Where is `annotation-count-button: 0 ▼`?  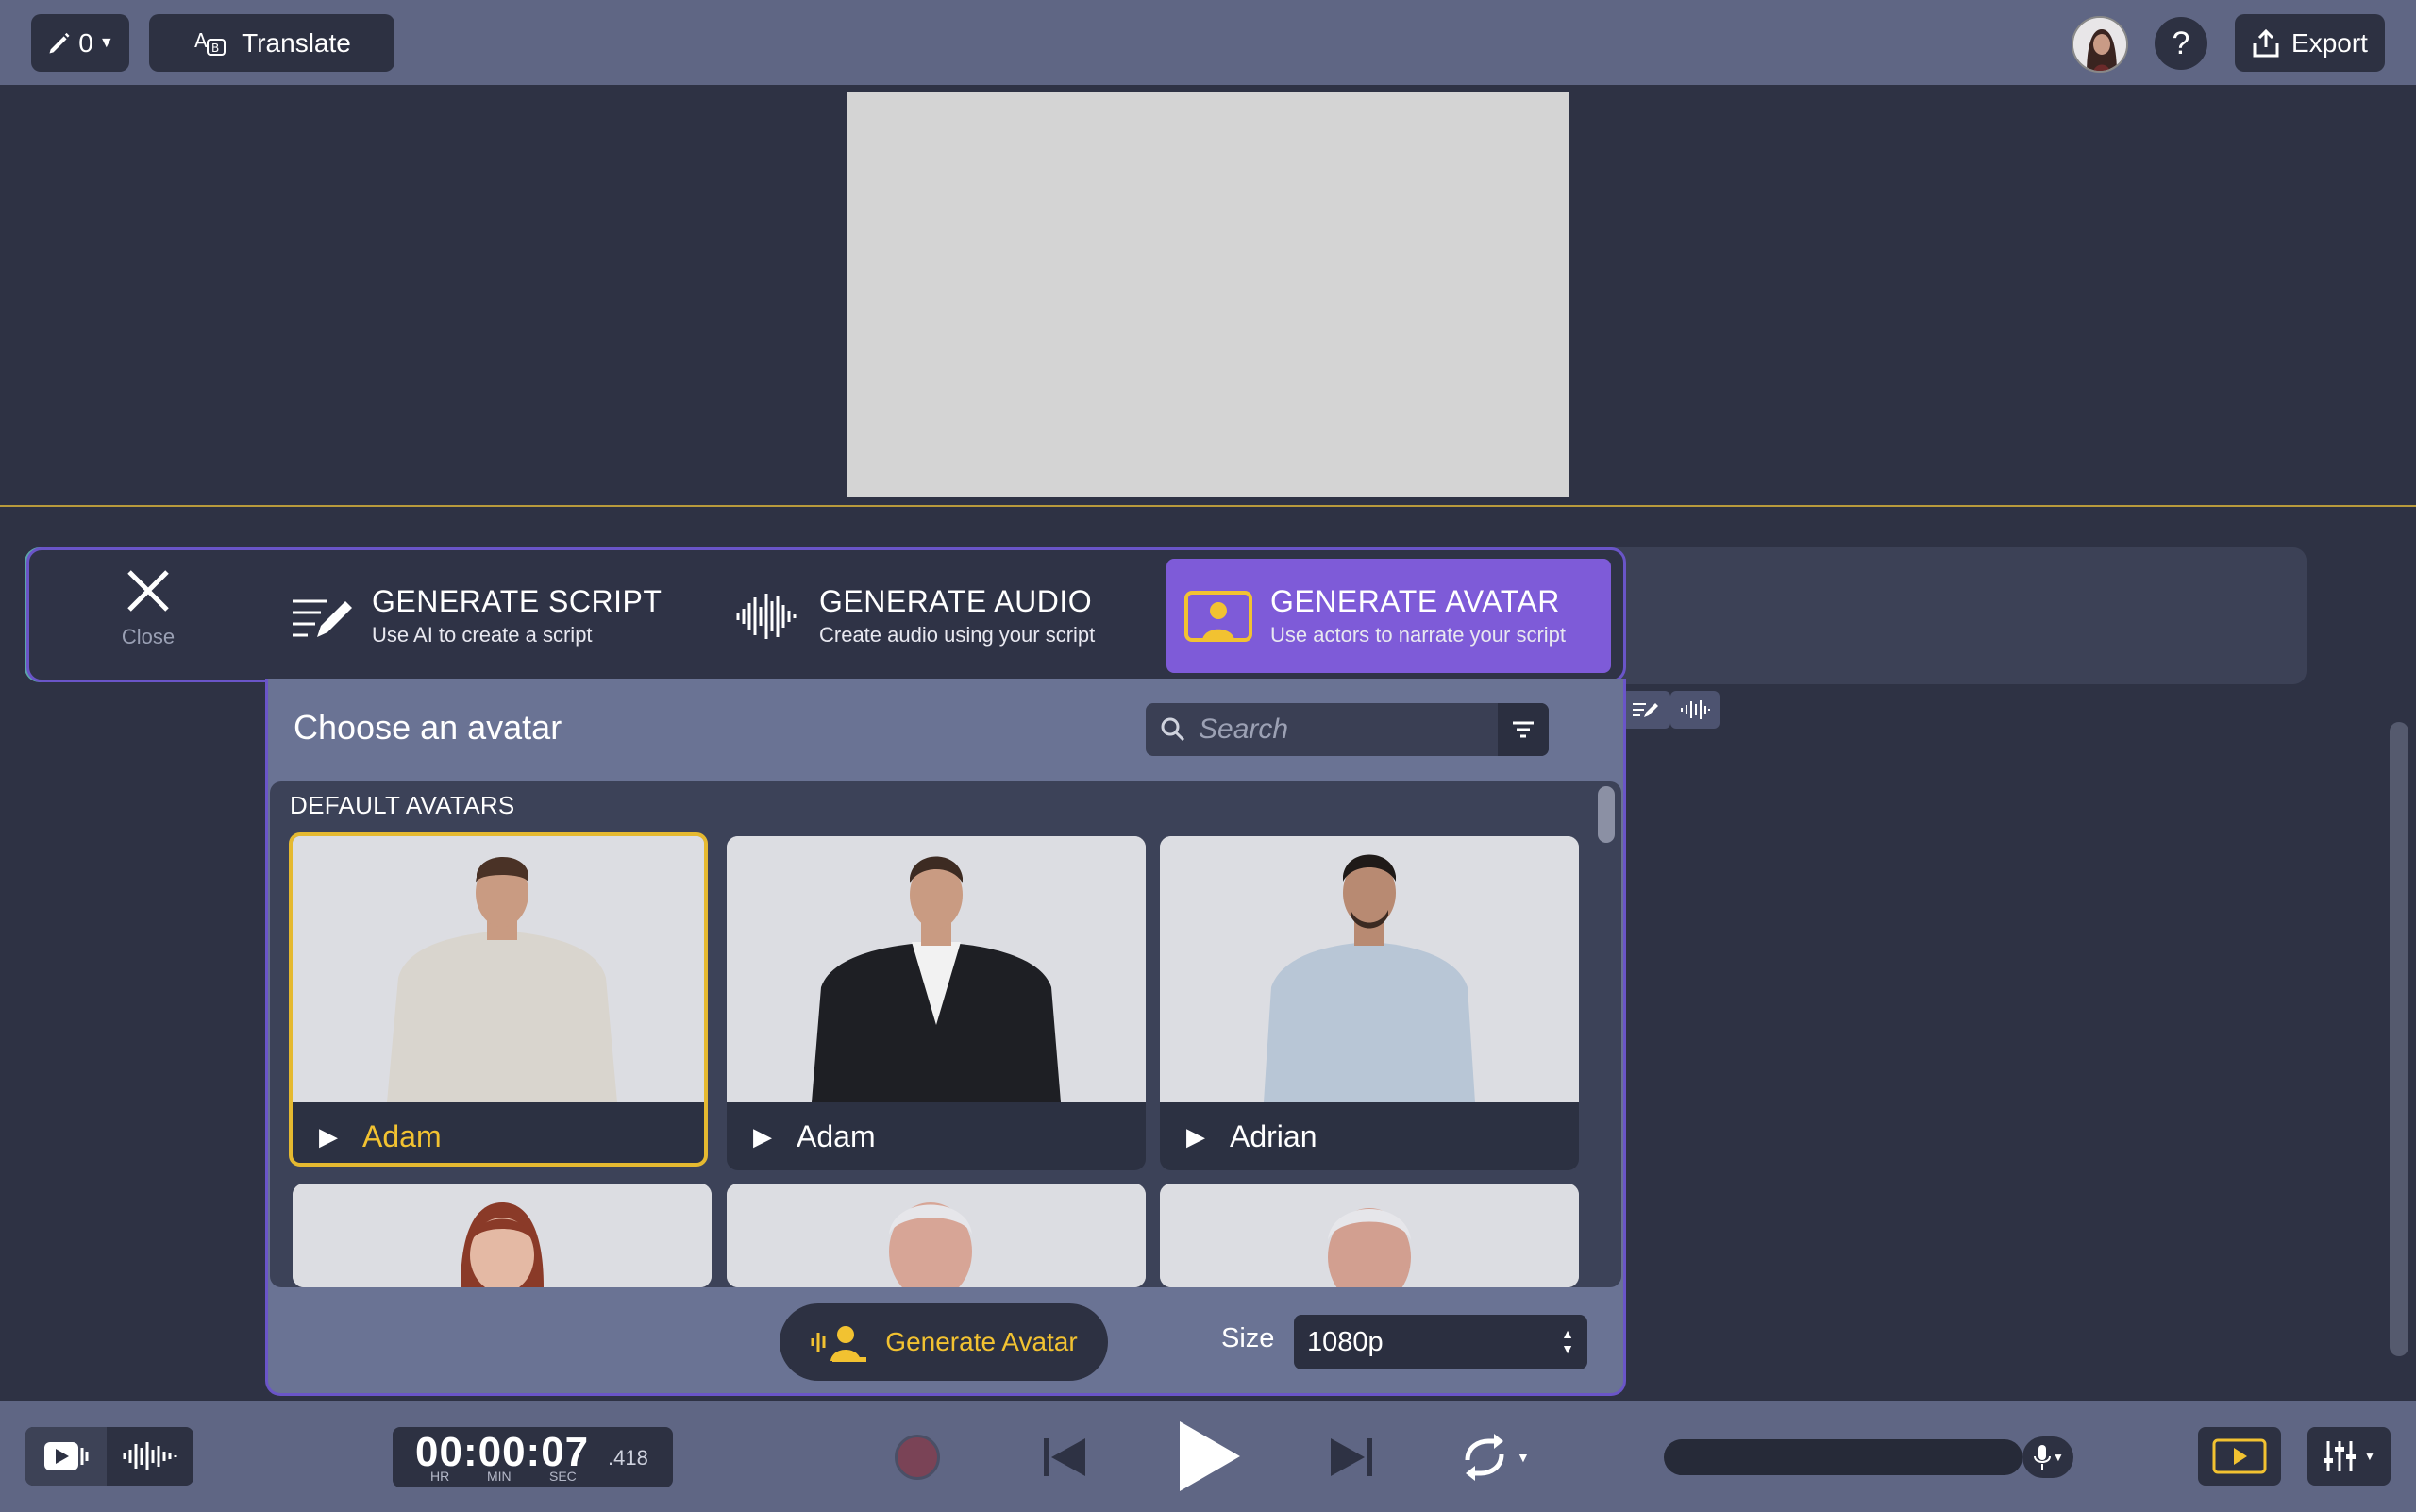
annotation-count-button: 0 ▼ is located at coordinates (80, 43).